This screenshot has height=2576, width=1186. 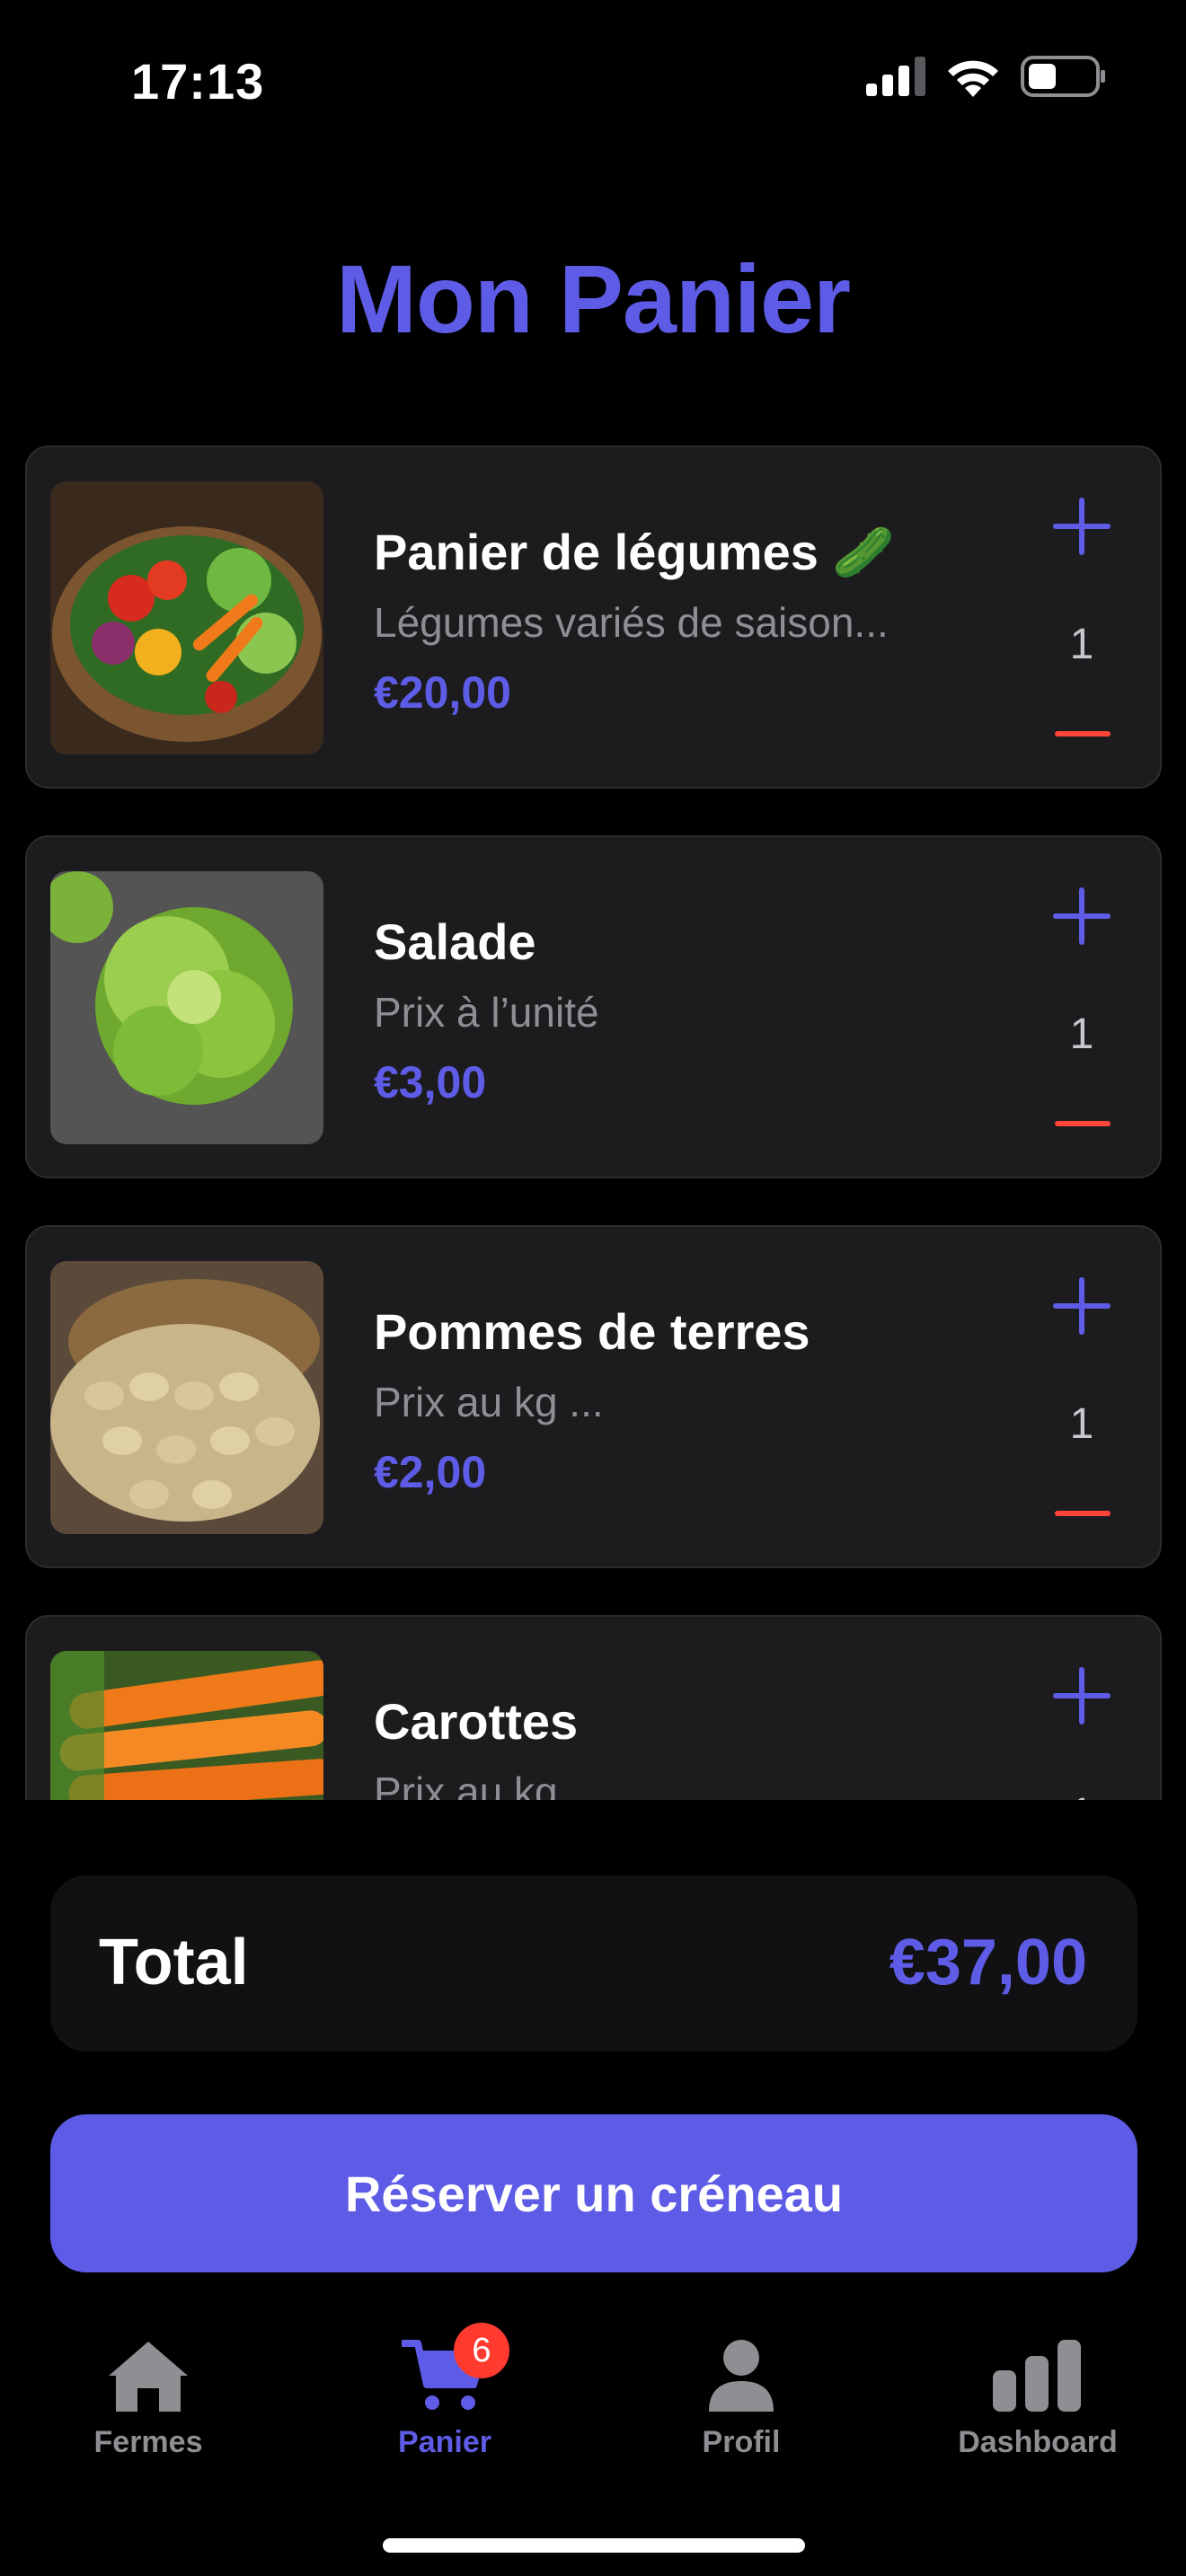 I want to click on tab-panier: 6 Panier, so click(x=444, y=2401).